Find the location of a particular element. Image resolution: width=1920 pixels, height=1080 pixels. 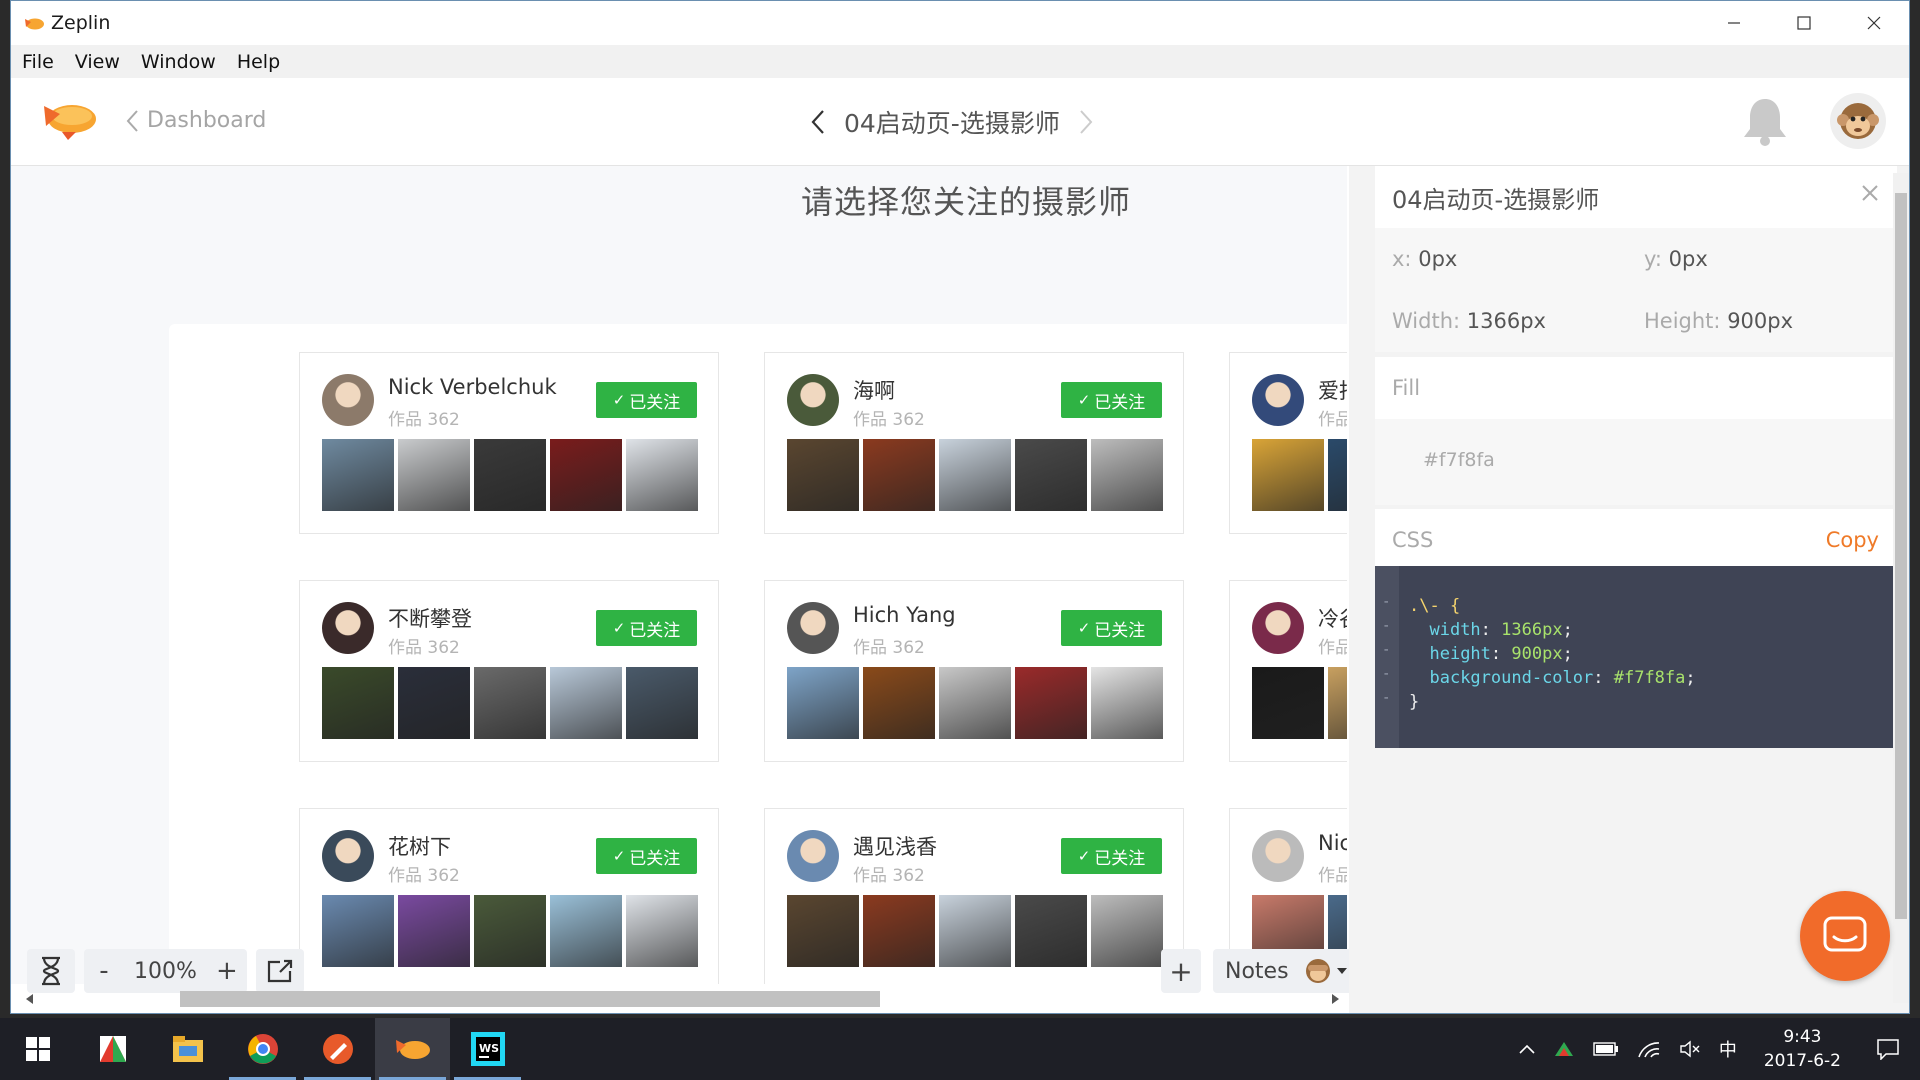

inspector-scroll-thumb is located at coordinates (1901, 556).